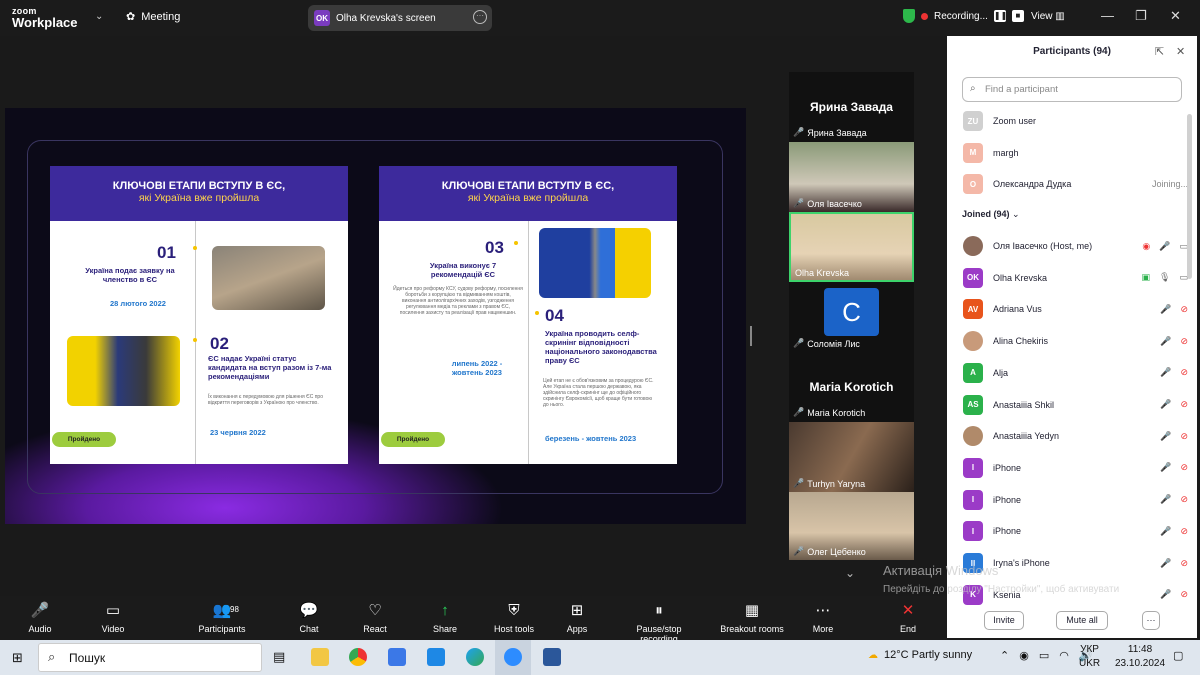 This screenshot has height=675, width=1200. I want to click on participant-row: Alina Chekiris 🎤 ⊘, so click(1075, 341).